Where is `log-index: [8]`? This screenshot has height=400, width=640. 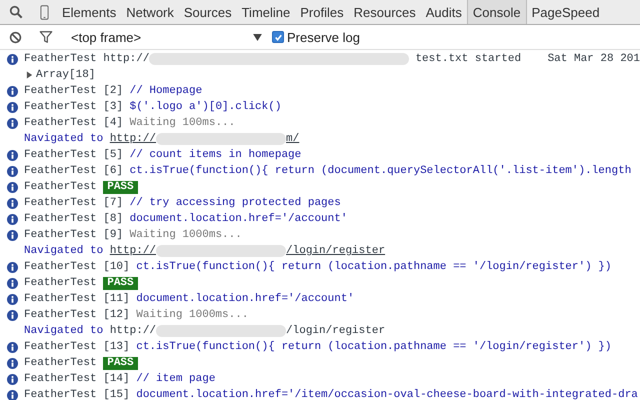 log-index: [8] is located at coordinates (113, 219).